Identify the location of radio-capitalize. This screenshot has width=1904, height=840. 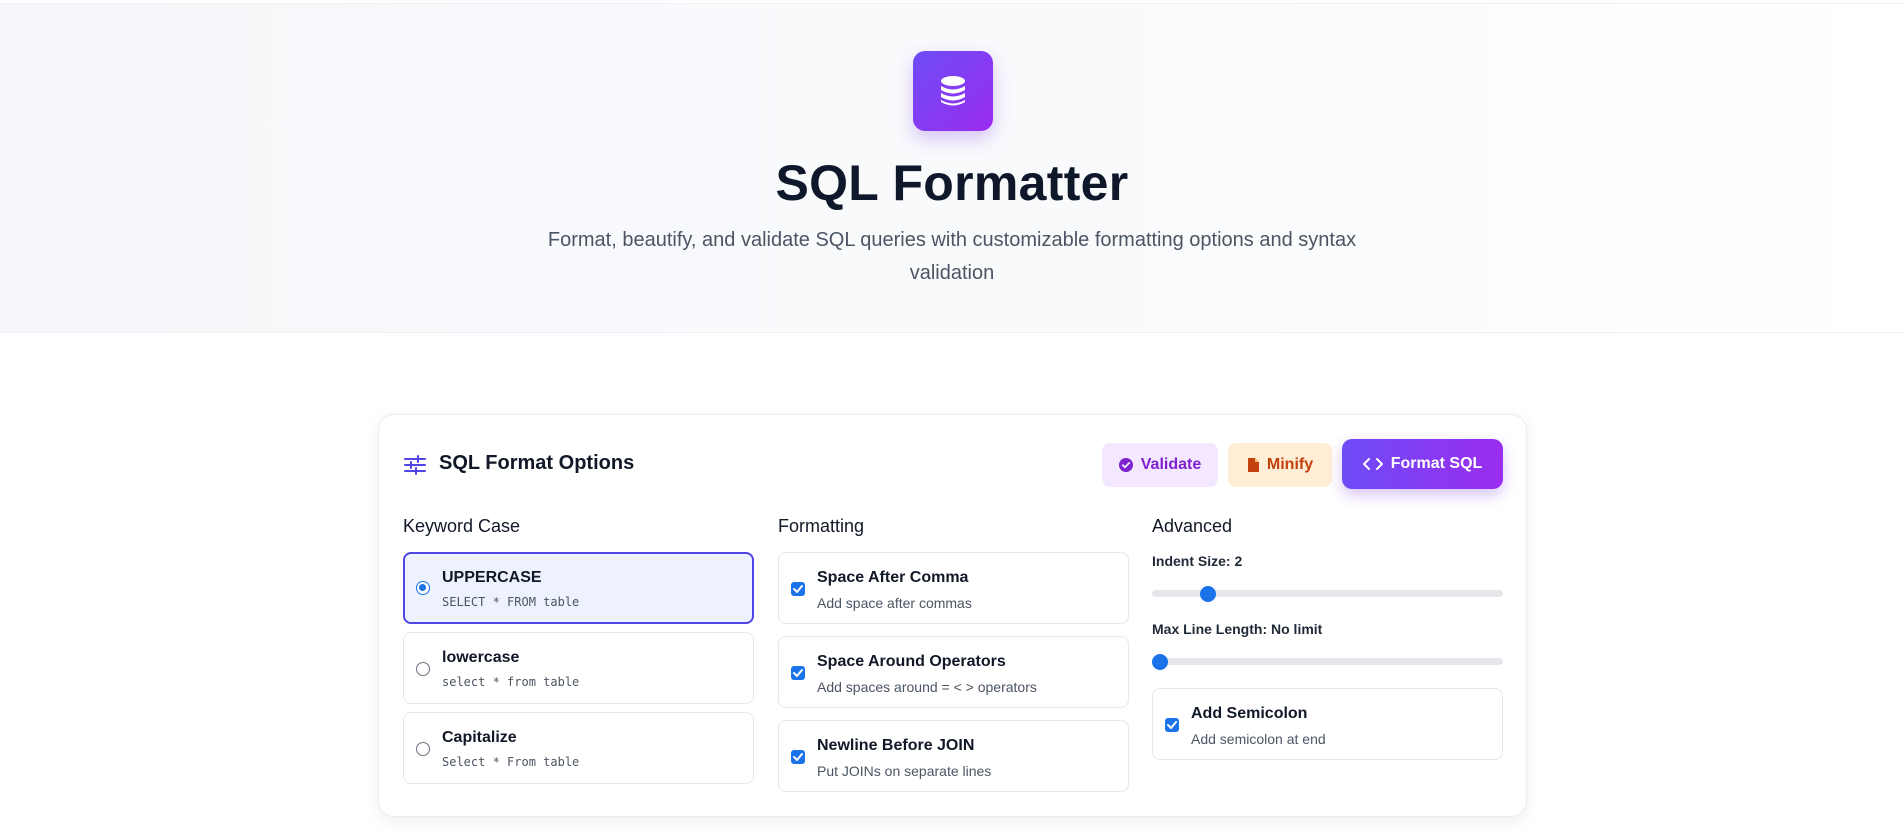
(423, 749).